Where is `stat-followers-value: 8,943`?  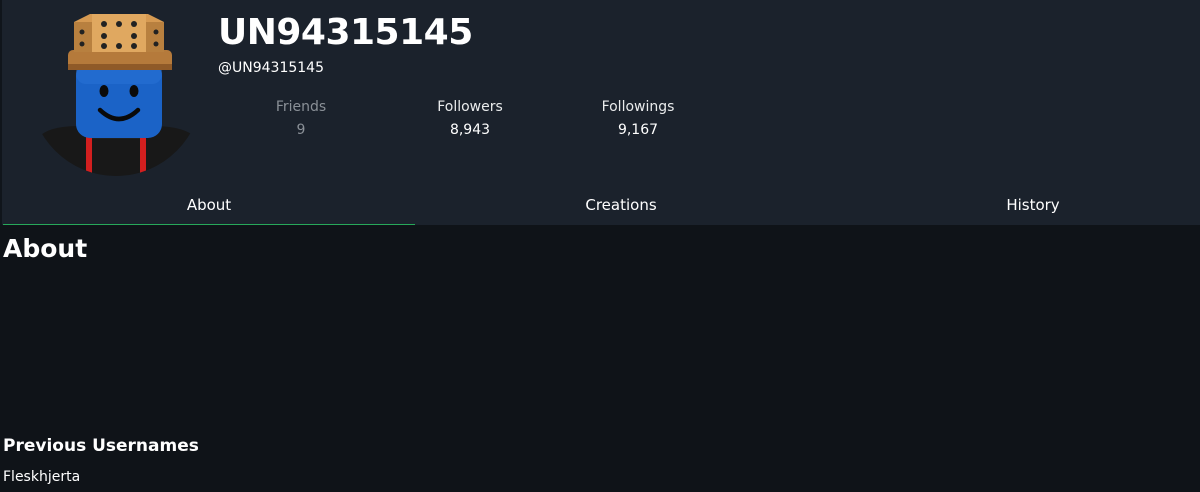
stat-followers-value: 8,943 is located at coordinates (470, 130).